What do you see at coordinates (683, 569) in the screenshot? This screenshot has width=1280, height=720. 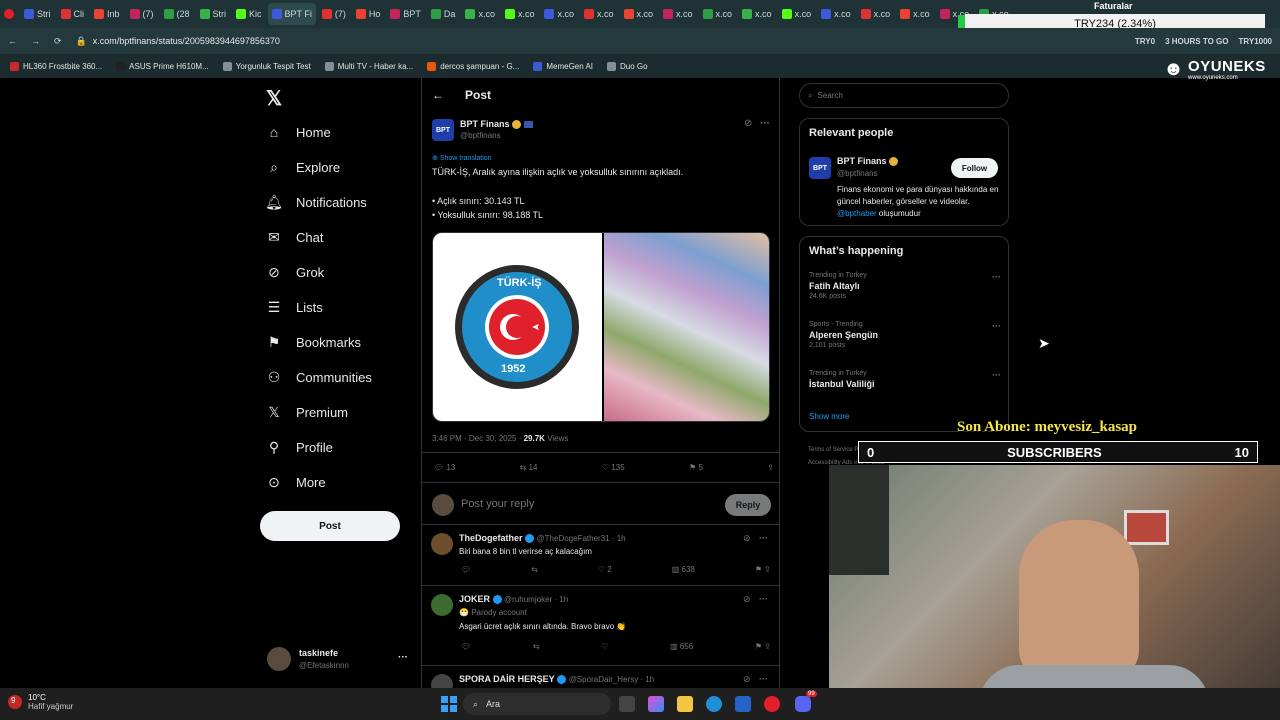 I see `views-action: ▥ 638` at bounding box center [683, 569].